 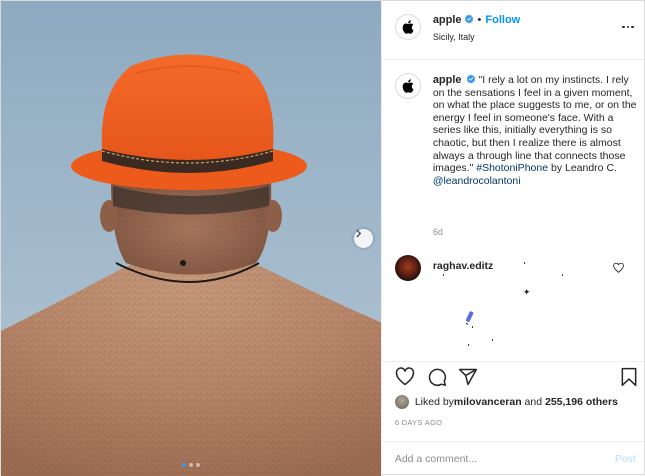 I want to click on header-username-row: apple • Follow, so click(x=476, y=20).